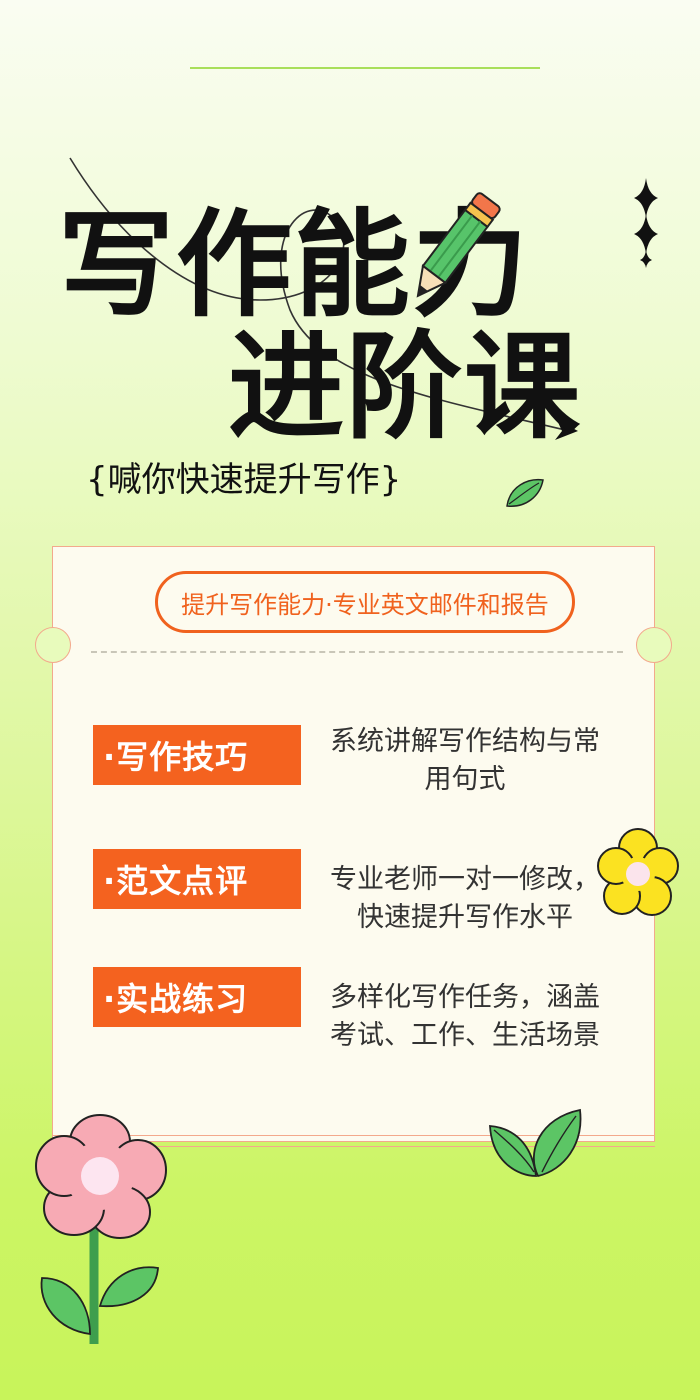 Image resolution: width=700 pixels, height=1400 pixels. What do you see at coordinates (365, 602) in the screenshot?
I see `card-headline: 提升写作能力·专业英文邮件和报告` at bounding box center [365, 602].